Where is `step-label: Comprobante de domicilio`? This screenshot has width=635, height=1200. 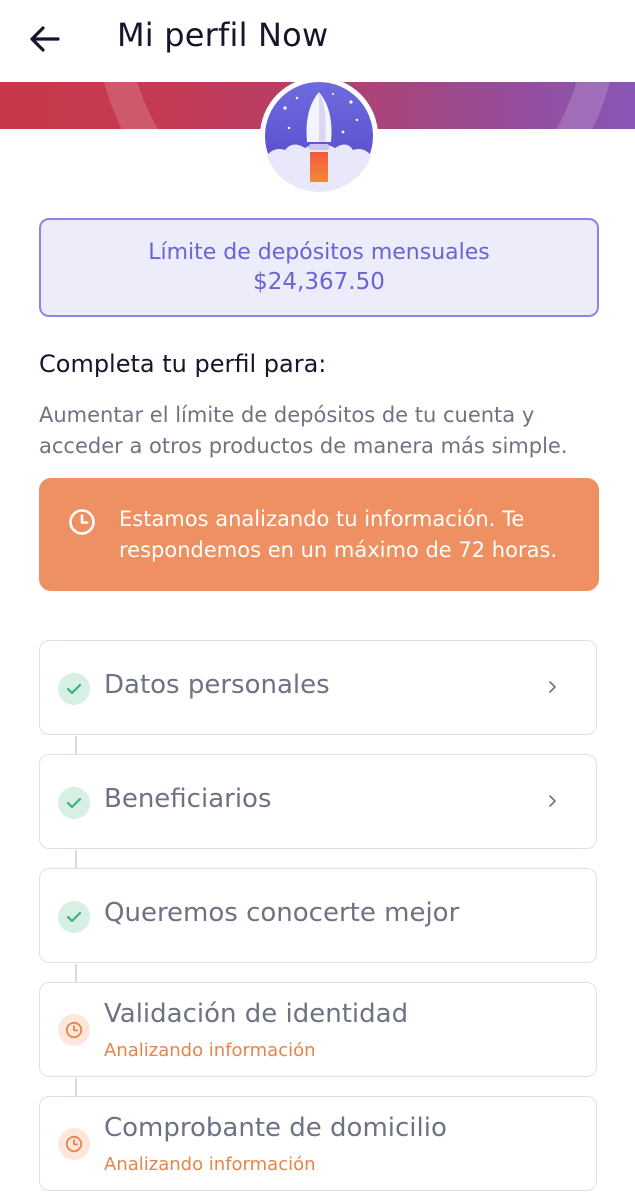
step-label: Comprobante de domicilio is located at coordinates (275, 1128).